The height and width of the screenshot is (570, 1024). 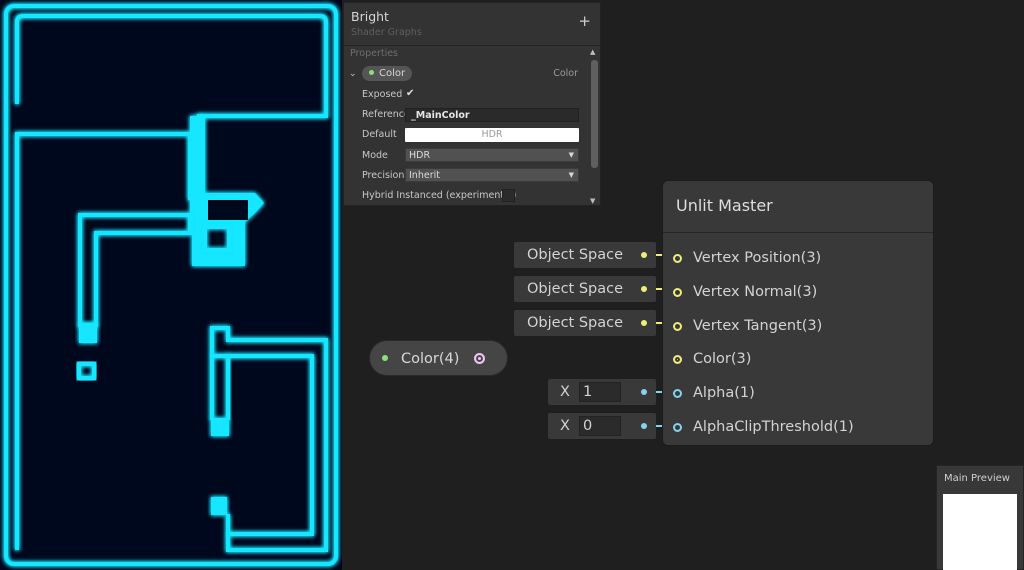 What do you see at coordinates (565, 392) in the screenshot?
I see `alpha-axis-label: X` at bounding box center [565, 392].